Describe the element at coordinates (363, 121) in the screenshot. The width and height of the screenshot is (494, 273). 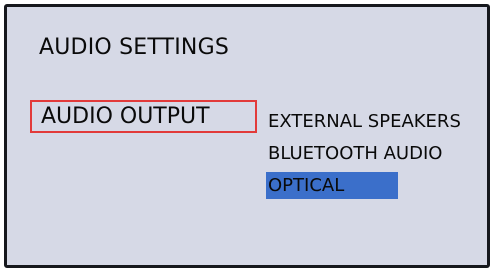
I see `option-external-speakers: EXTERNAL SPEAKERS` at that location.